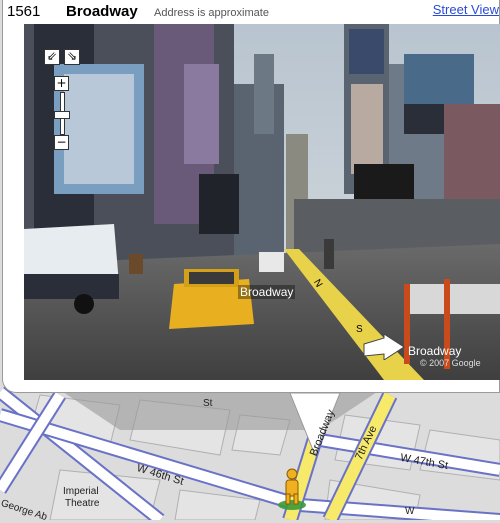 Image resolution: width=500 pixels, height=523 pixels. What do you see at coordinates (61, 83) in the screenshot?
I see `zoom-in-button: +` at bounding box center [61, 83].